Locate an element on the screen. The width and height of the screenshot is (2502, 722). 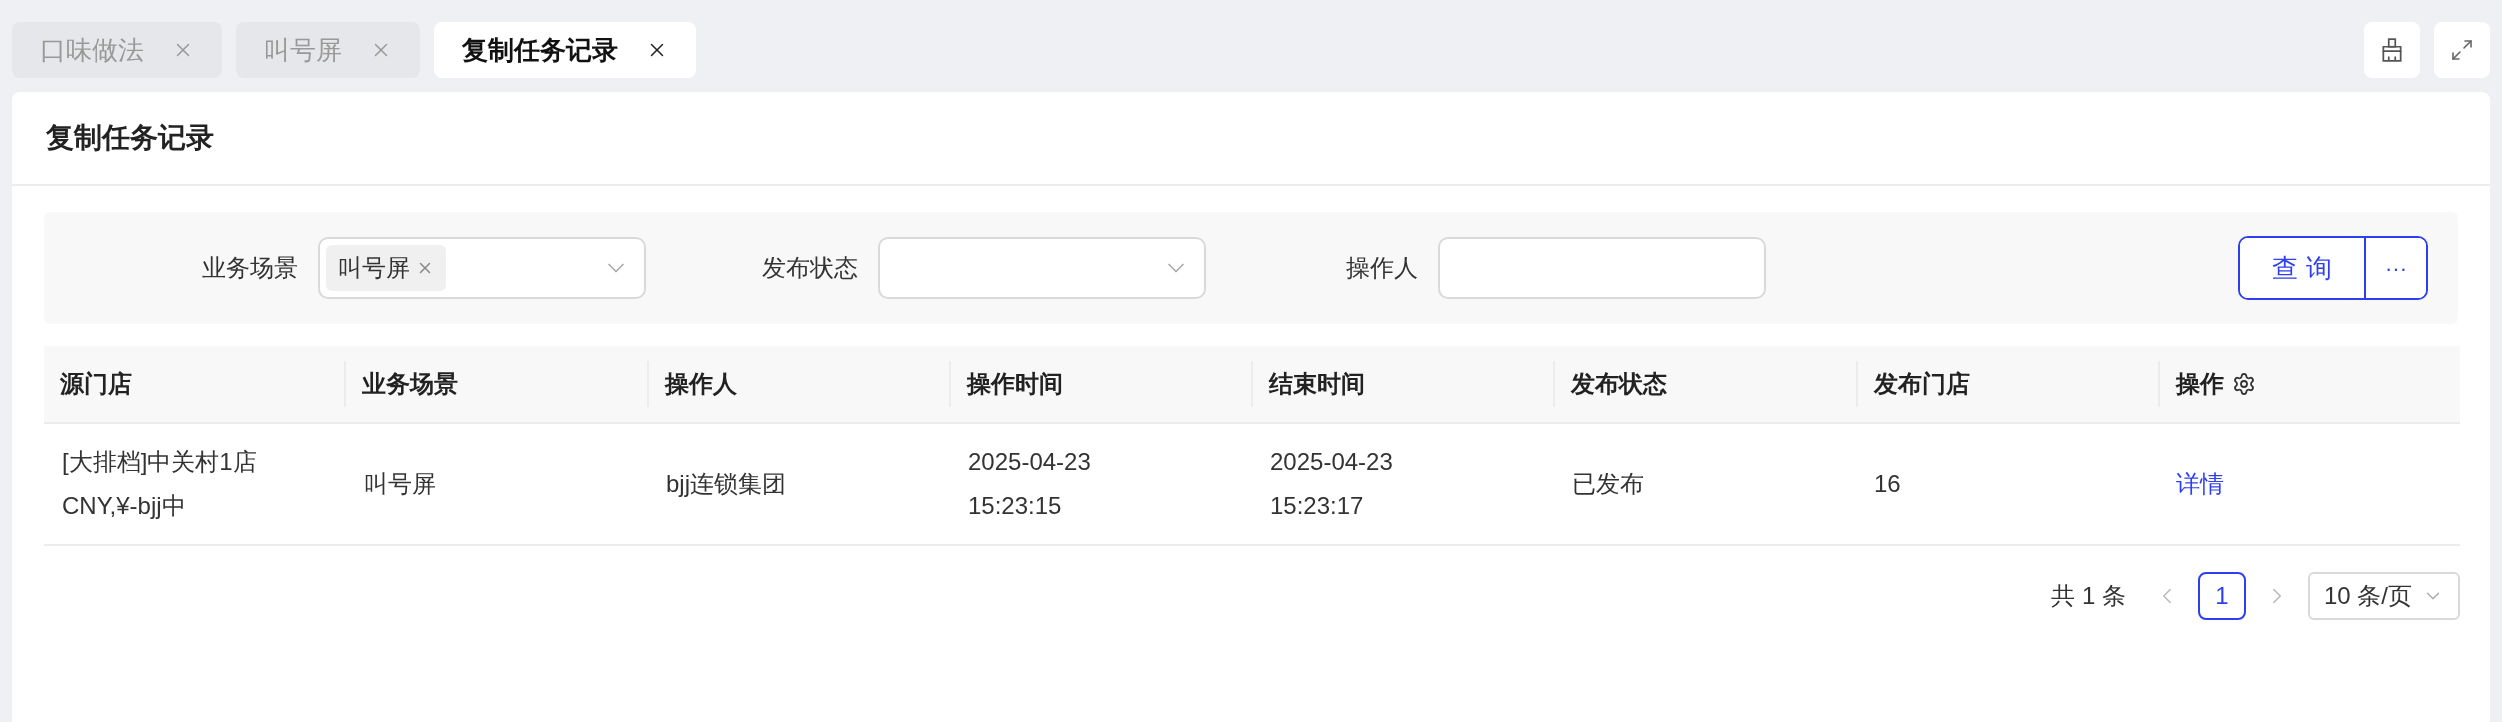
clear-button is located at coordinates (2392, 50).